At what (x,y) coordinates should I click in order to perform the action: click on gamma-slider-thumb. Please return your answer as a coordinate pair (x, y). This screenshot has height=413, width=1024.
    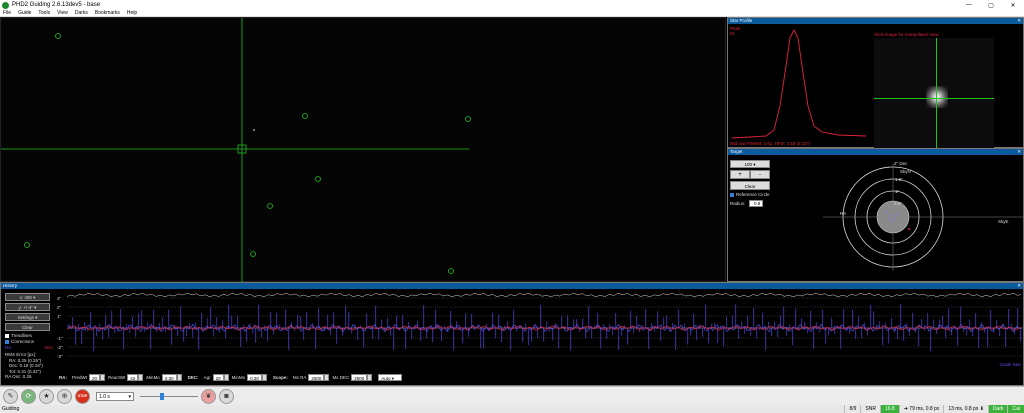
    Looking at the image, I should click on (162, 396).